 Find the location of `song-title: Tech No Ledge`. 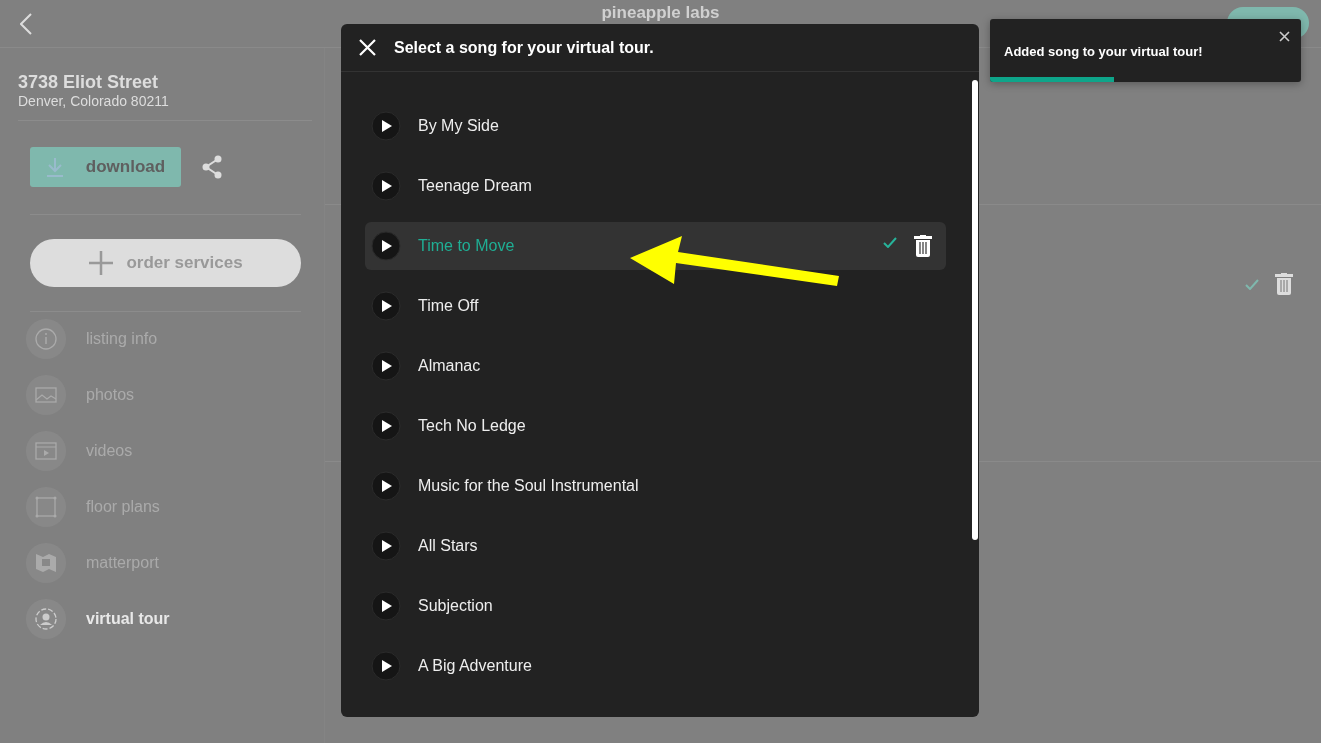

song-title: Tech No Ledge is located at coordinates (472, 426).